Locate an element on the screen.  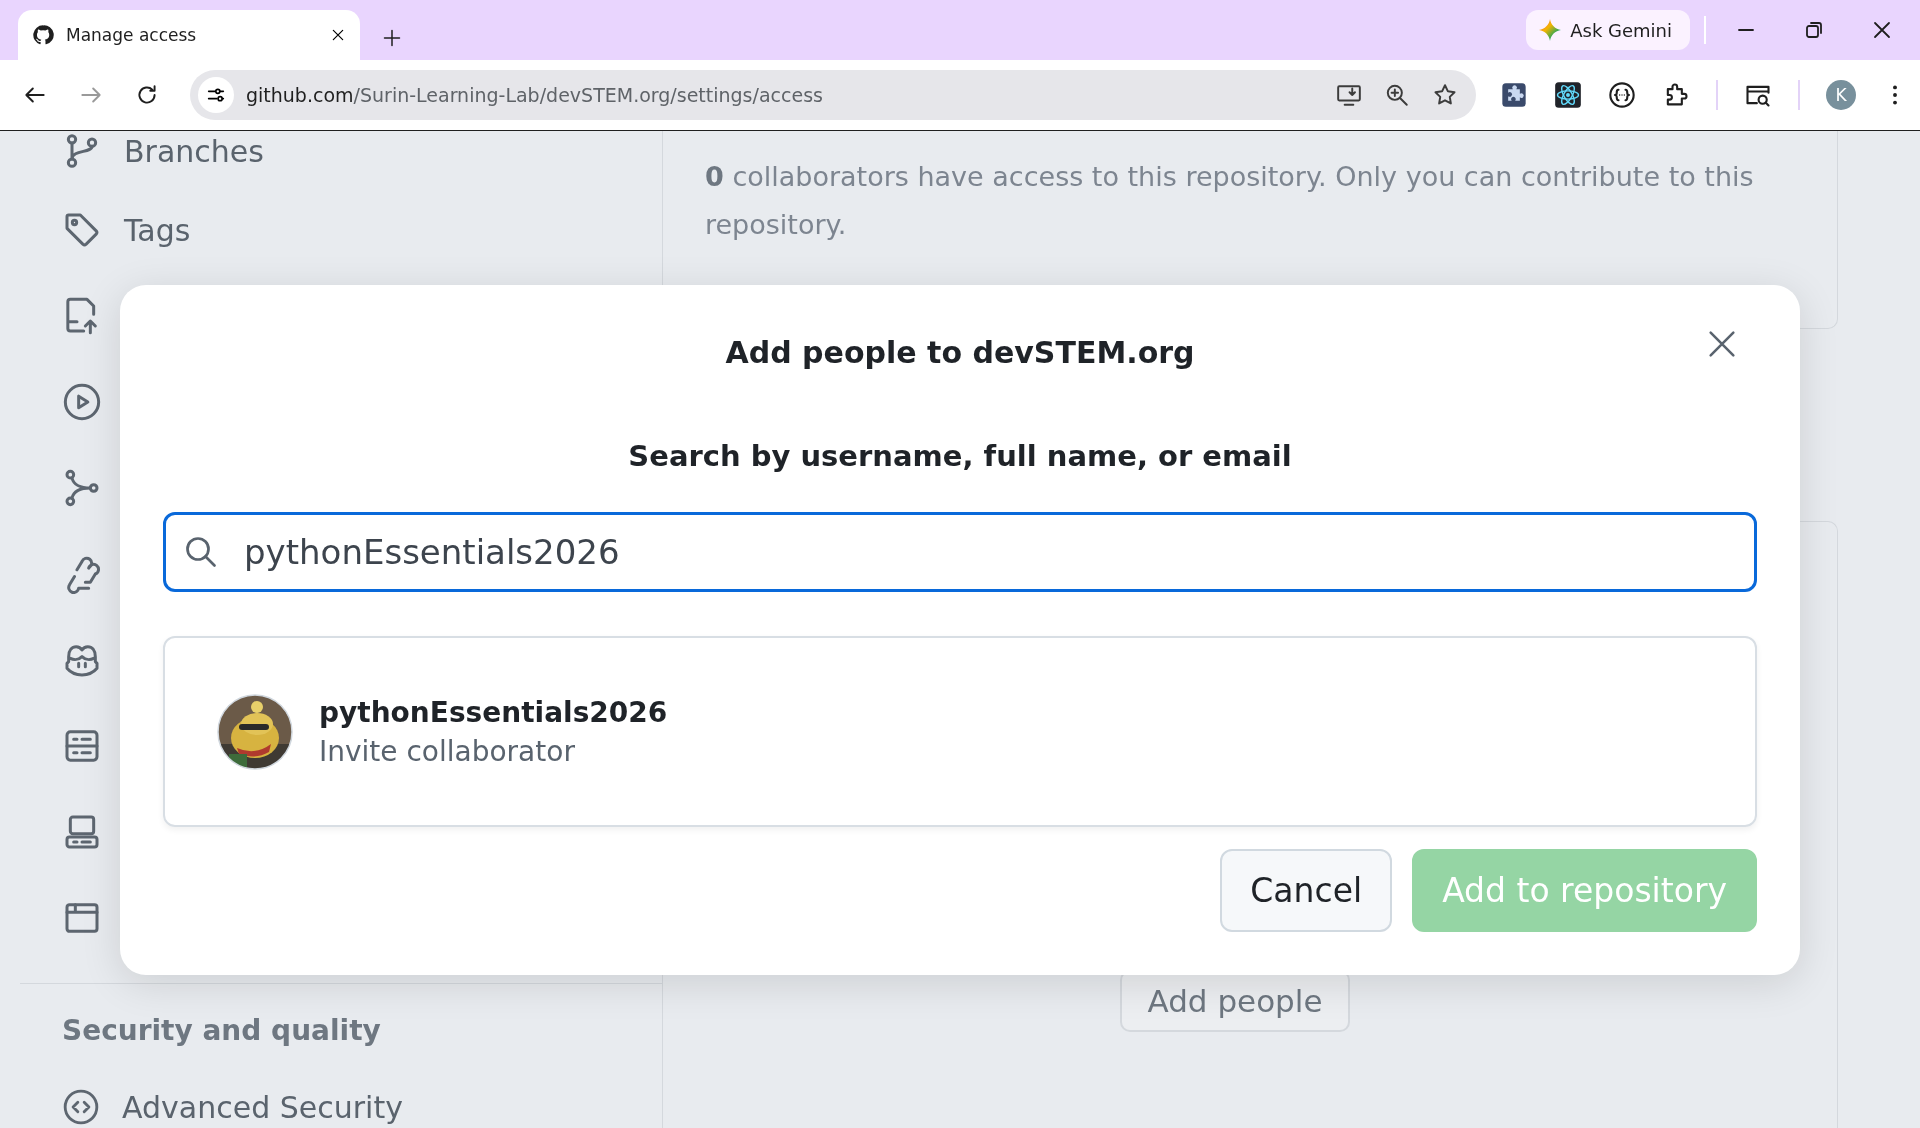
search-field: pythonEssentials2026 is located at coordinates (960, 552).